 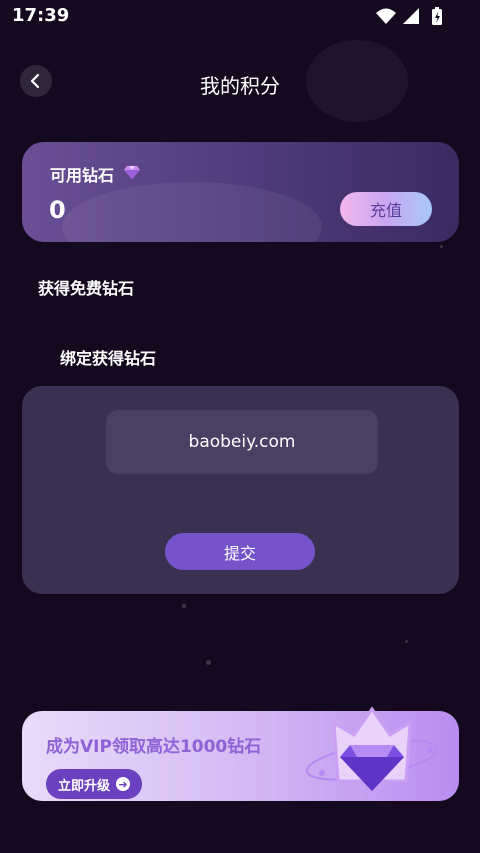 What do you see at coordinates (242, 442) in the screenshot?
I see `bind-code-input` at bounding box center [242, 442].